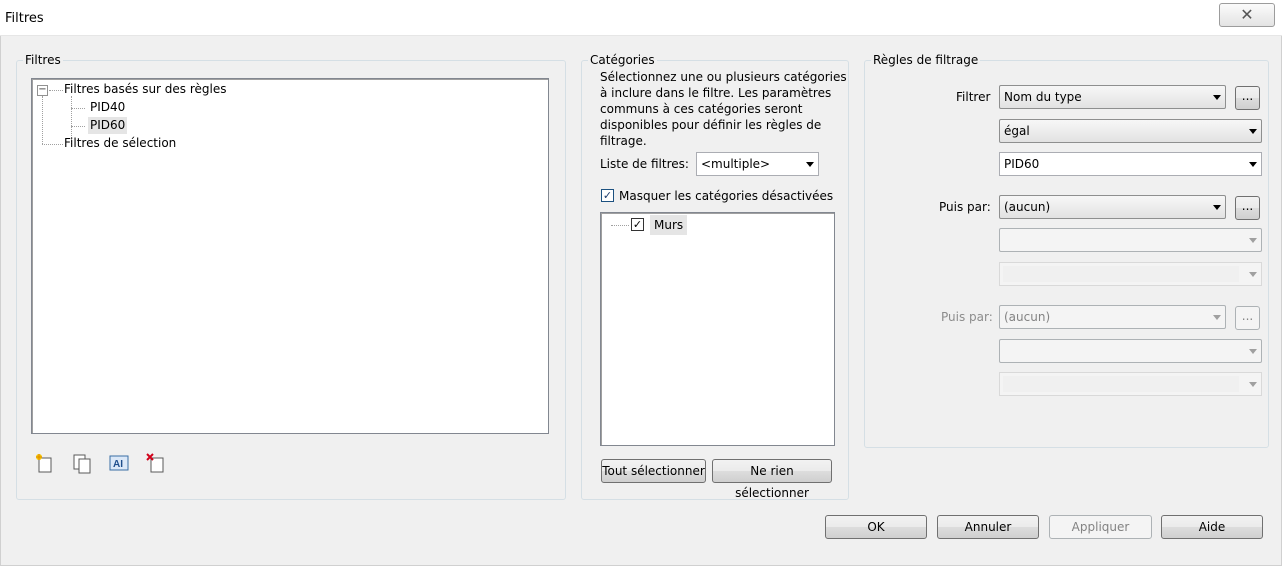 The width and height of the screenshot is (1282, 566). What do you see at coordinates (623, 141) in the screenshot?
I see `categories-description-line-5: filtrage.` at bounding box center [623, 141].